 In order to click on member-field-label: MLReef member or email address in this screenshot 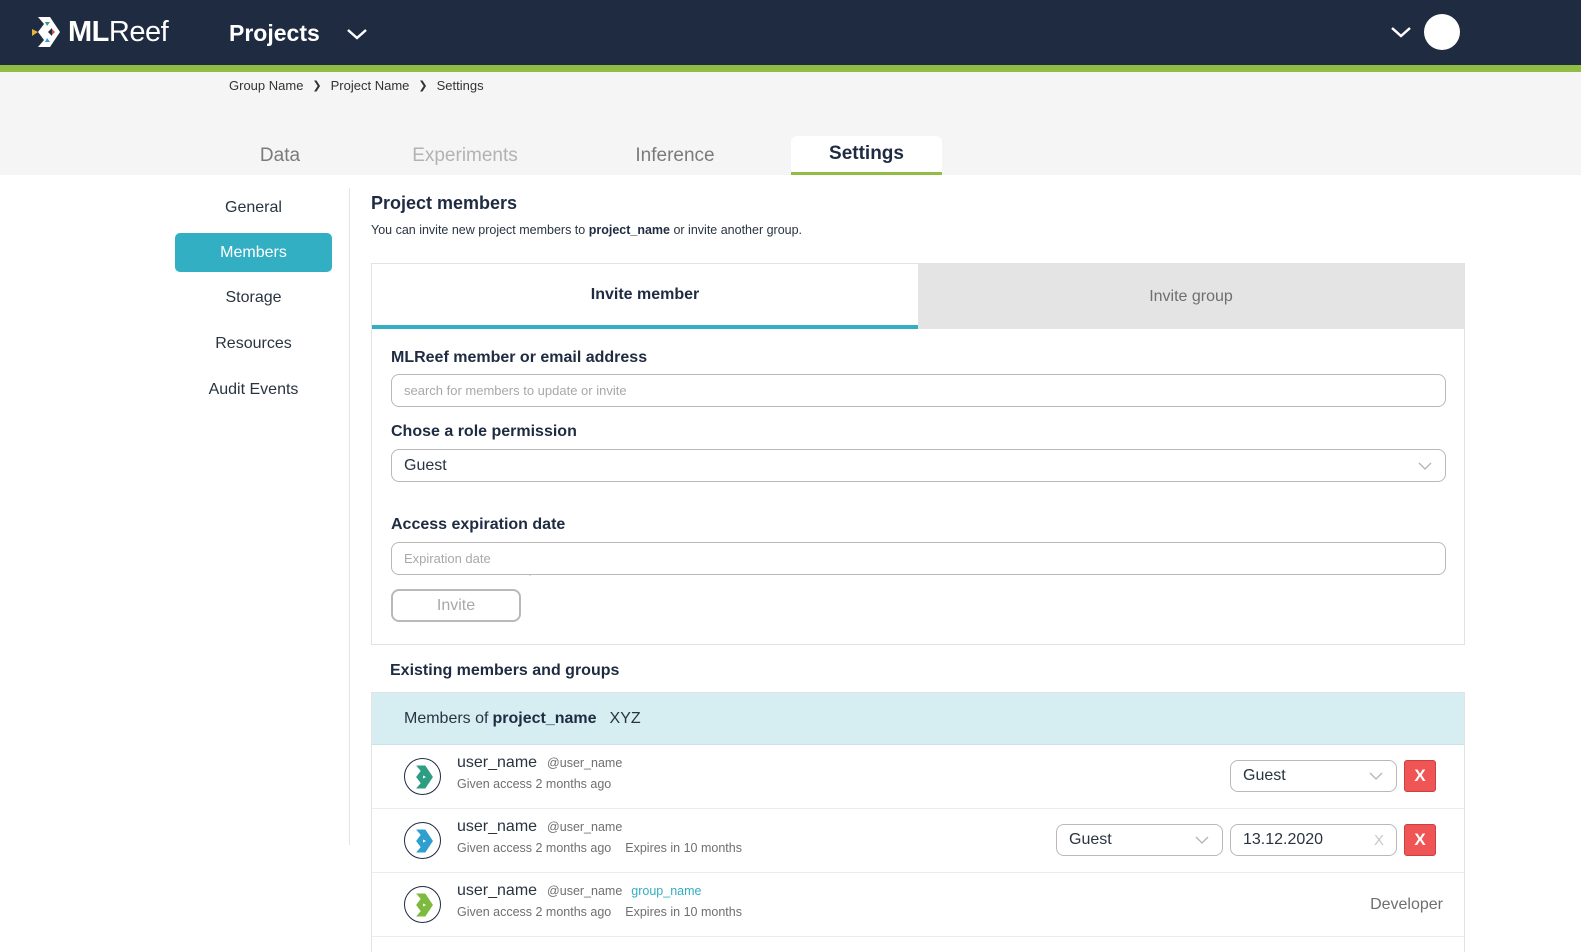, I will do `click(519, 357)`.